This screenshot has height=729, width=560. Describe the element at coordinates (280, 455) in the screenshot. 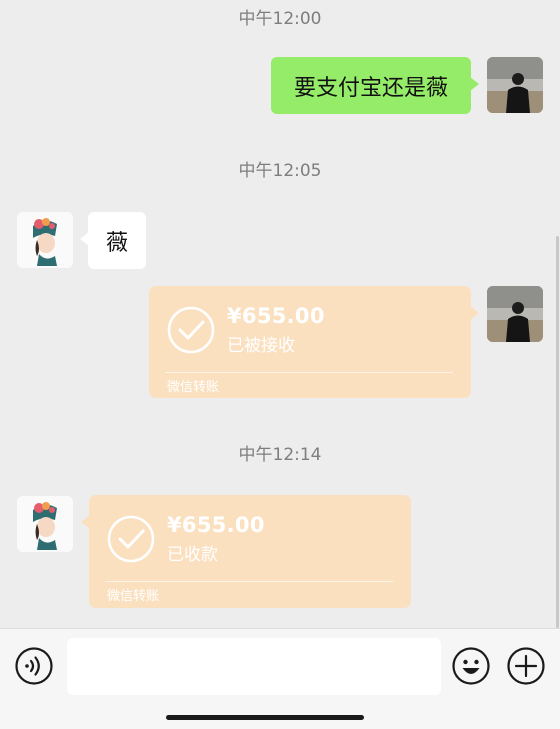

I see `timestamp: 中午12:14` at that location.